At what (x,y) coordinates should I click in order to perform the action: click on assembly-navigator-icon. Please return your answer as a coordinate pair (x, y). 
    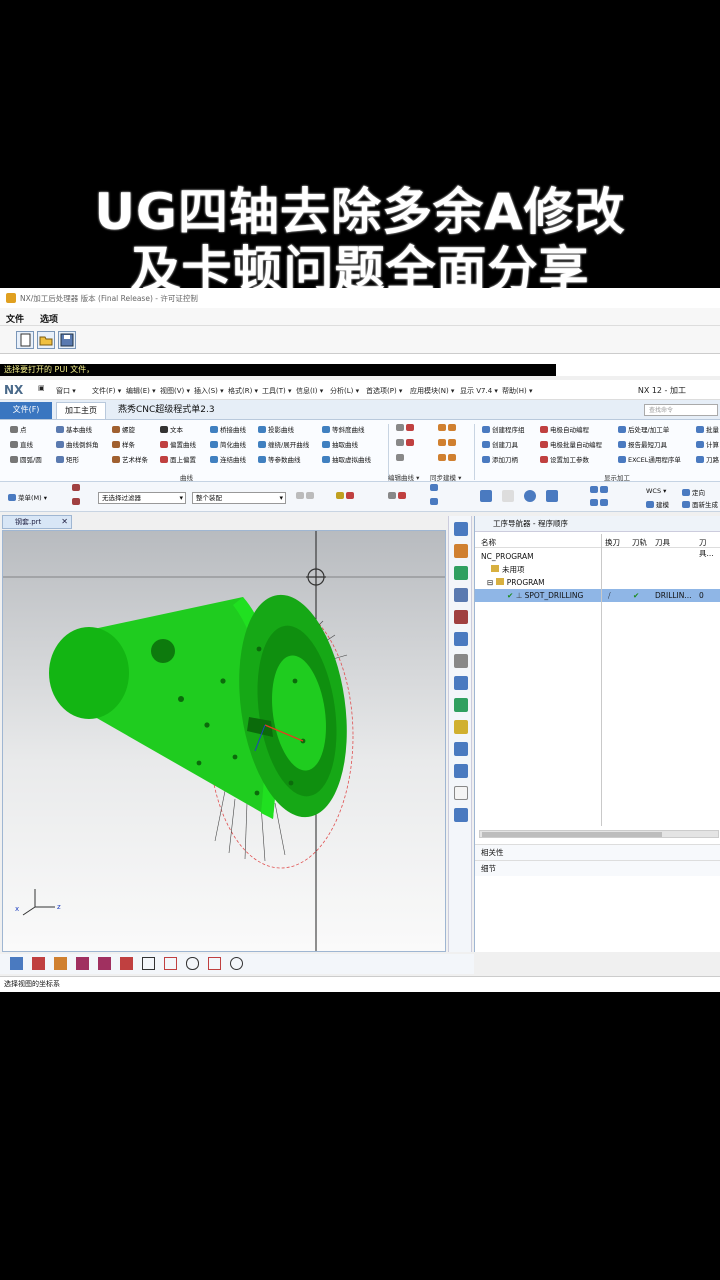
    Looking at the image, I should click on (461, 661).